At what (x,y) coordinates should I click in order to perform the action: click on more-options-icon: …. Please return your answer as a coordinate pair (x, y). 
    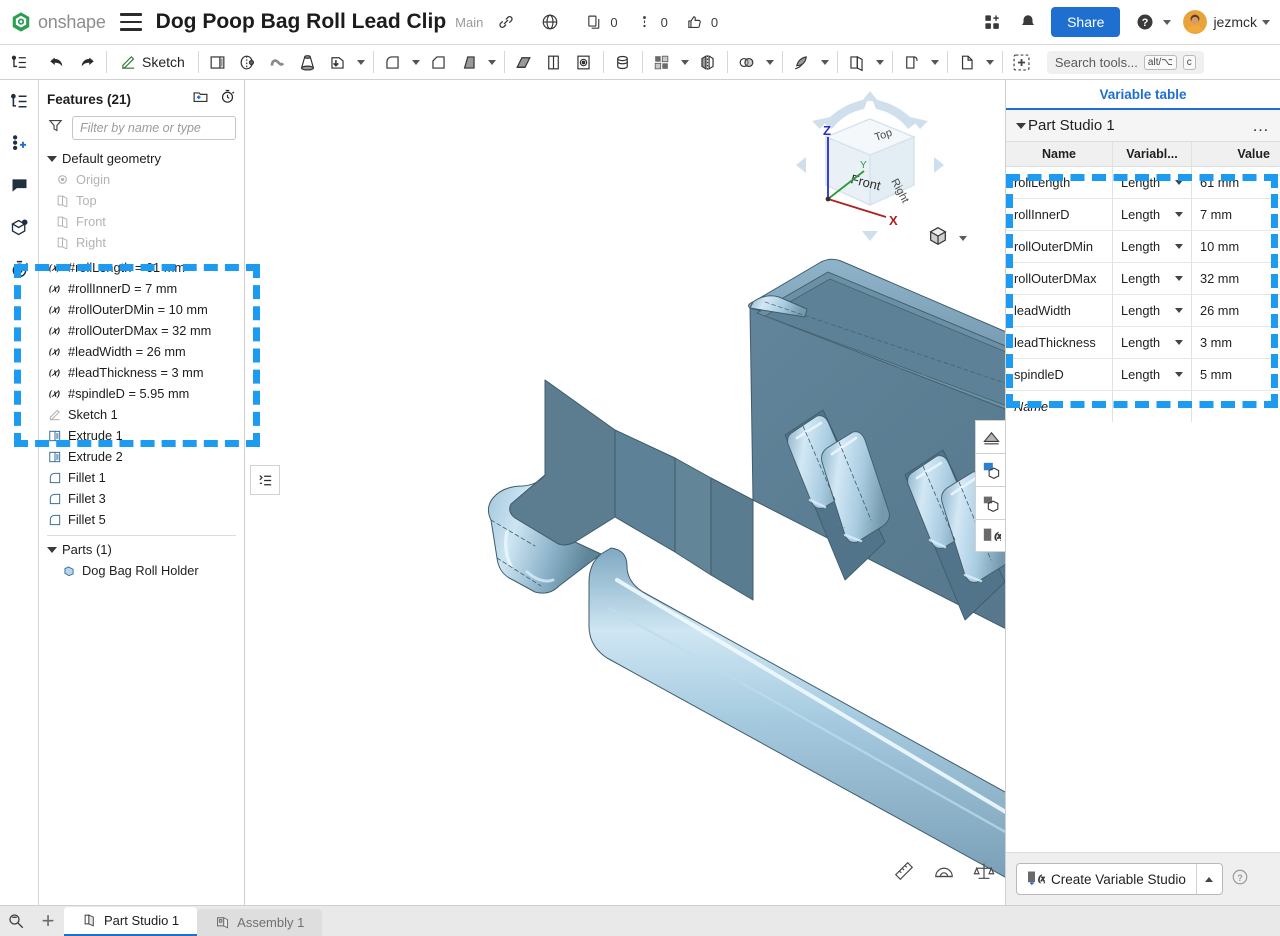
    Looking at the image, I should click on (1261, 125).